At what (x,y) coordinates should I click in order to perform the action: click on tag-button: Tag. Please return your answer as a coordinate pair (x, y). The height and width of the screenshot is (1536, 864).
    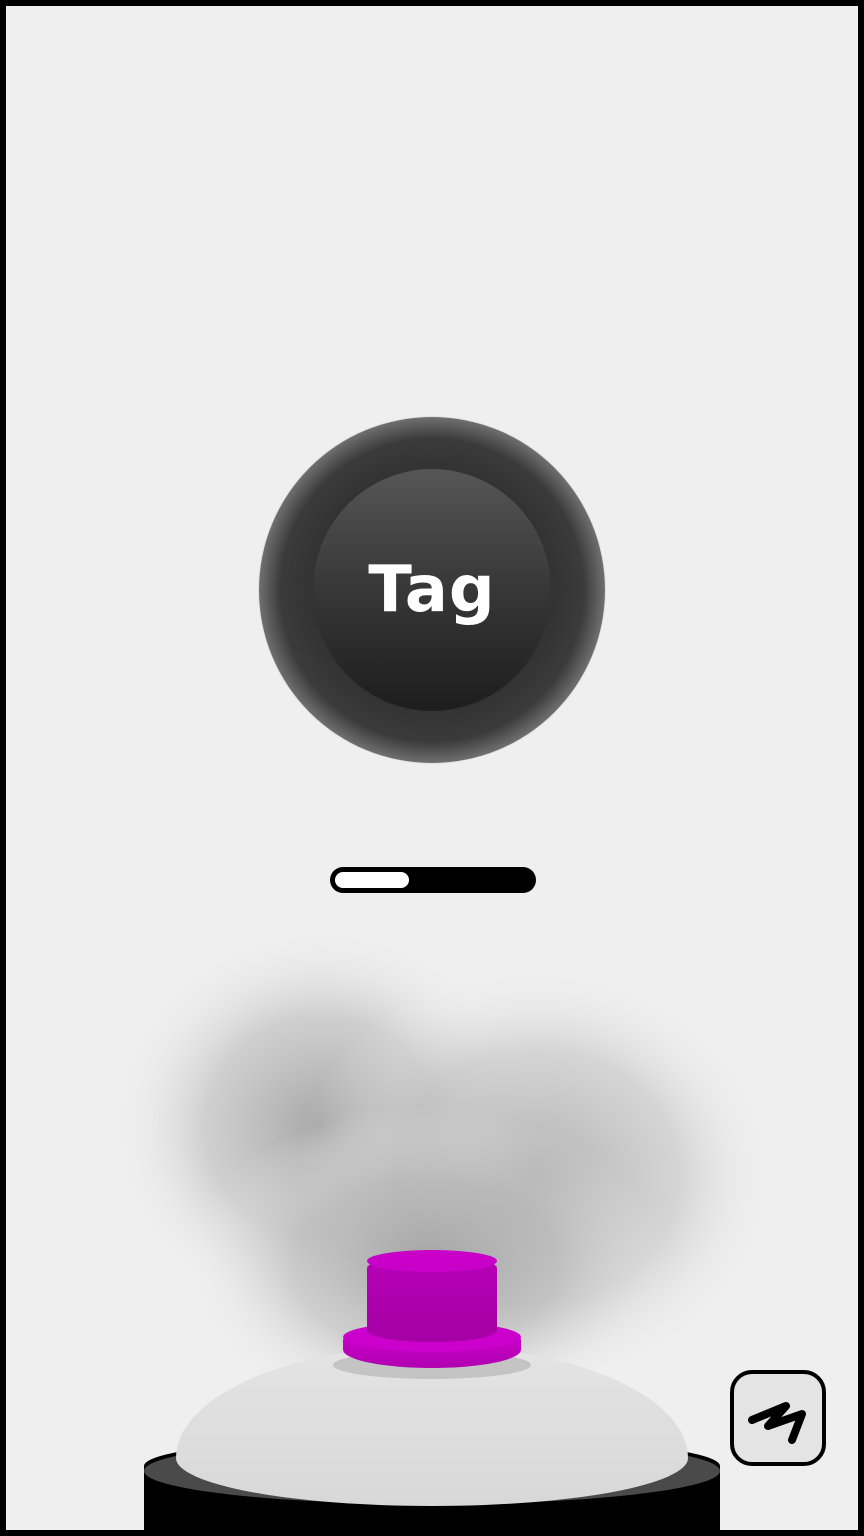
    Looking at the image, I should click on (432, 590).